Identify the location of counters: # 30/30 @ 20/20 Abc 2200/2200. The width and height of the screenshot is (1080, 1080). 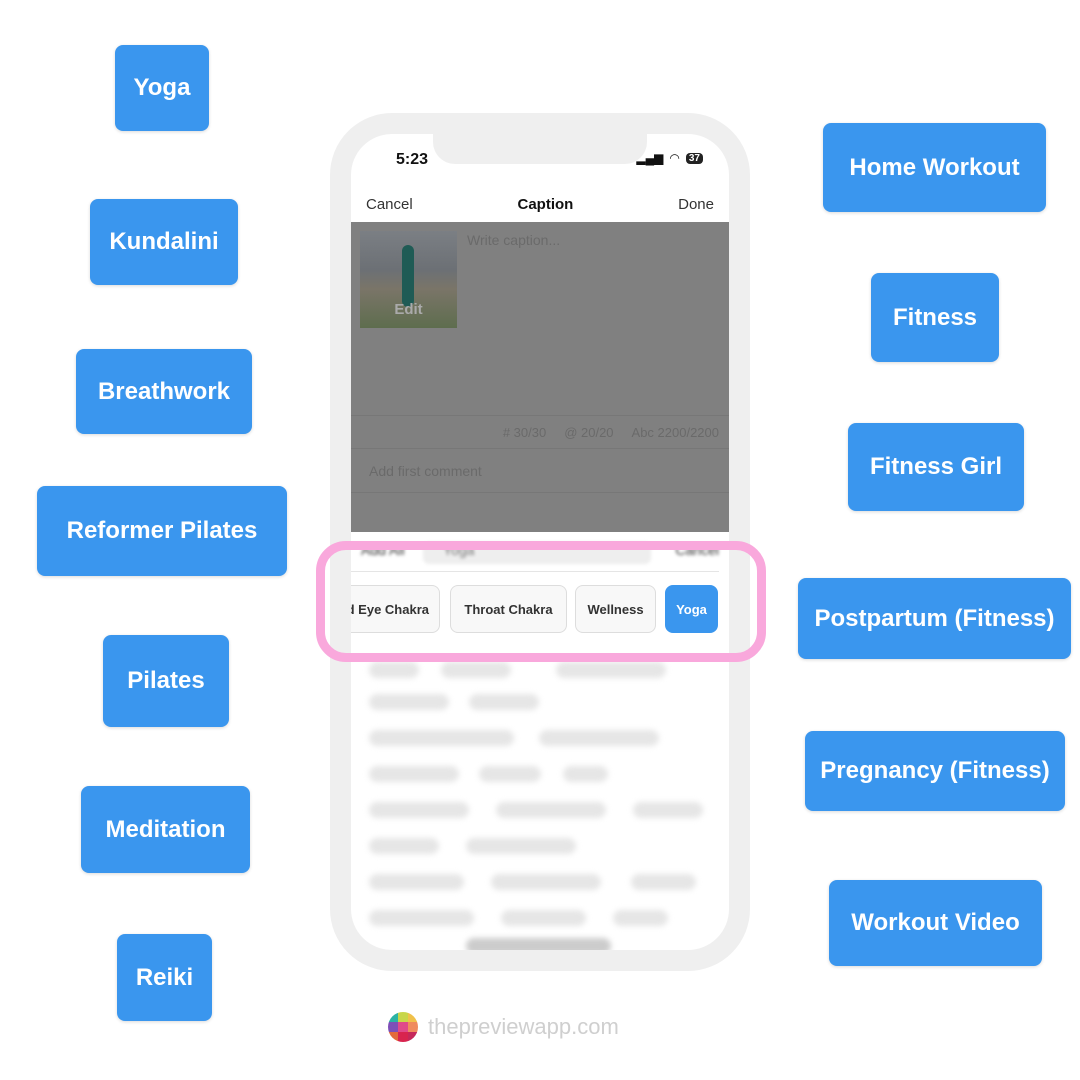
(540, 432).